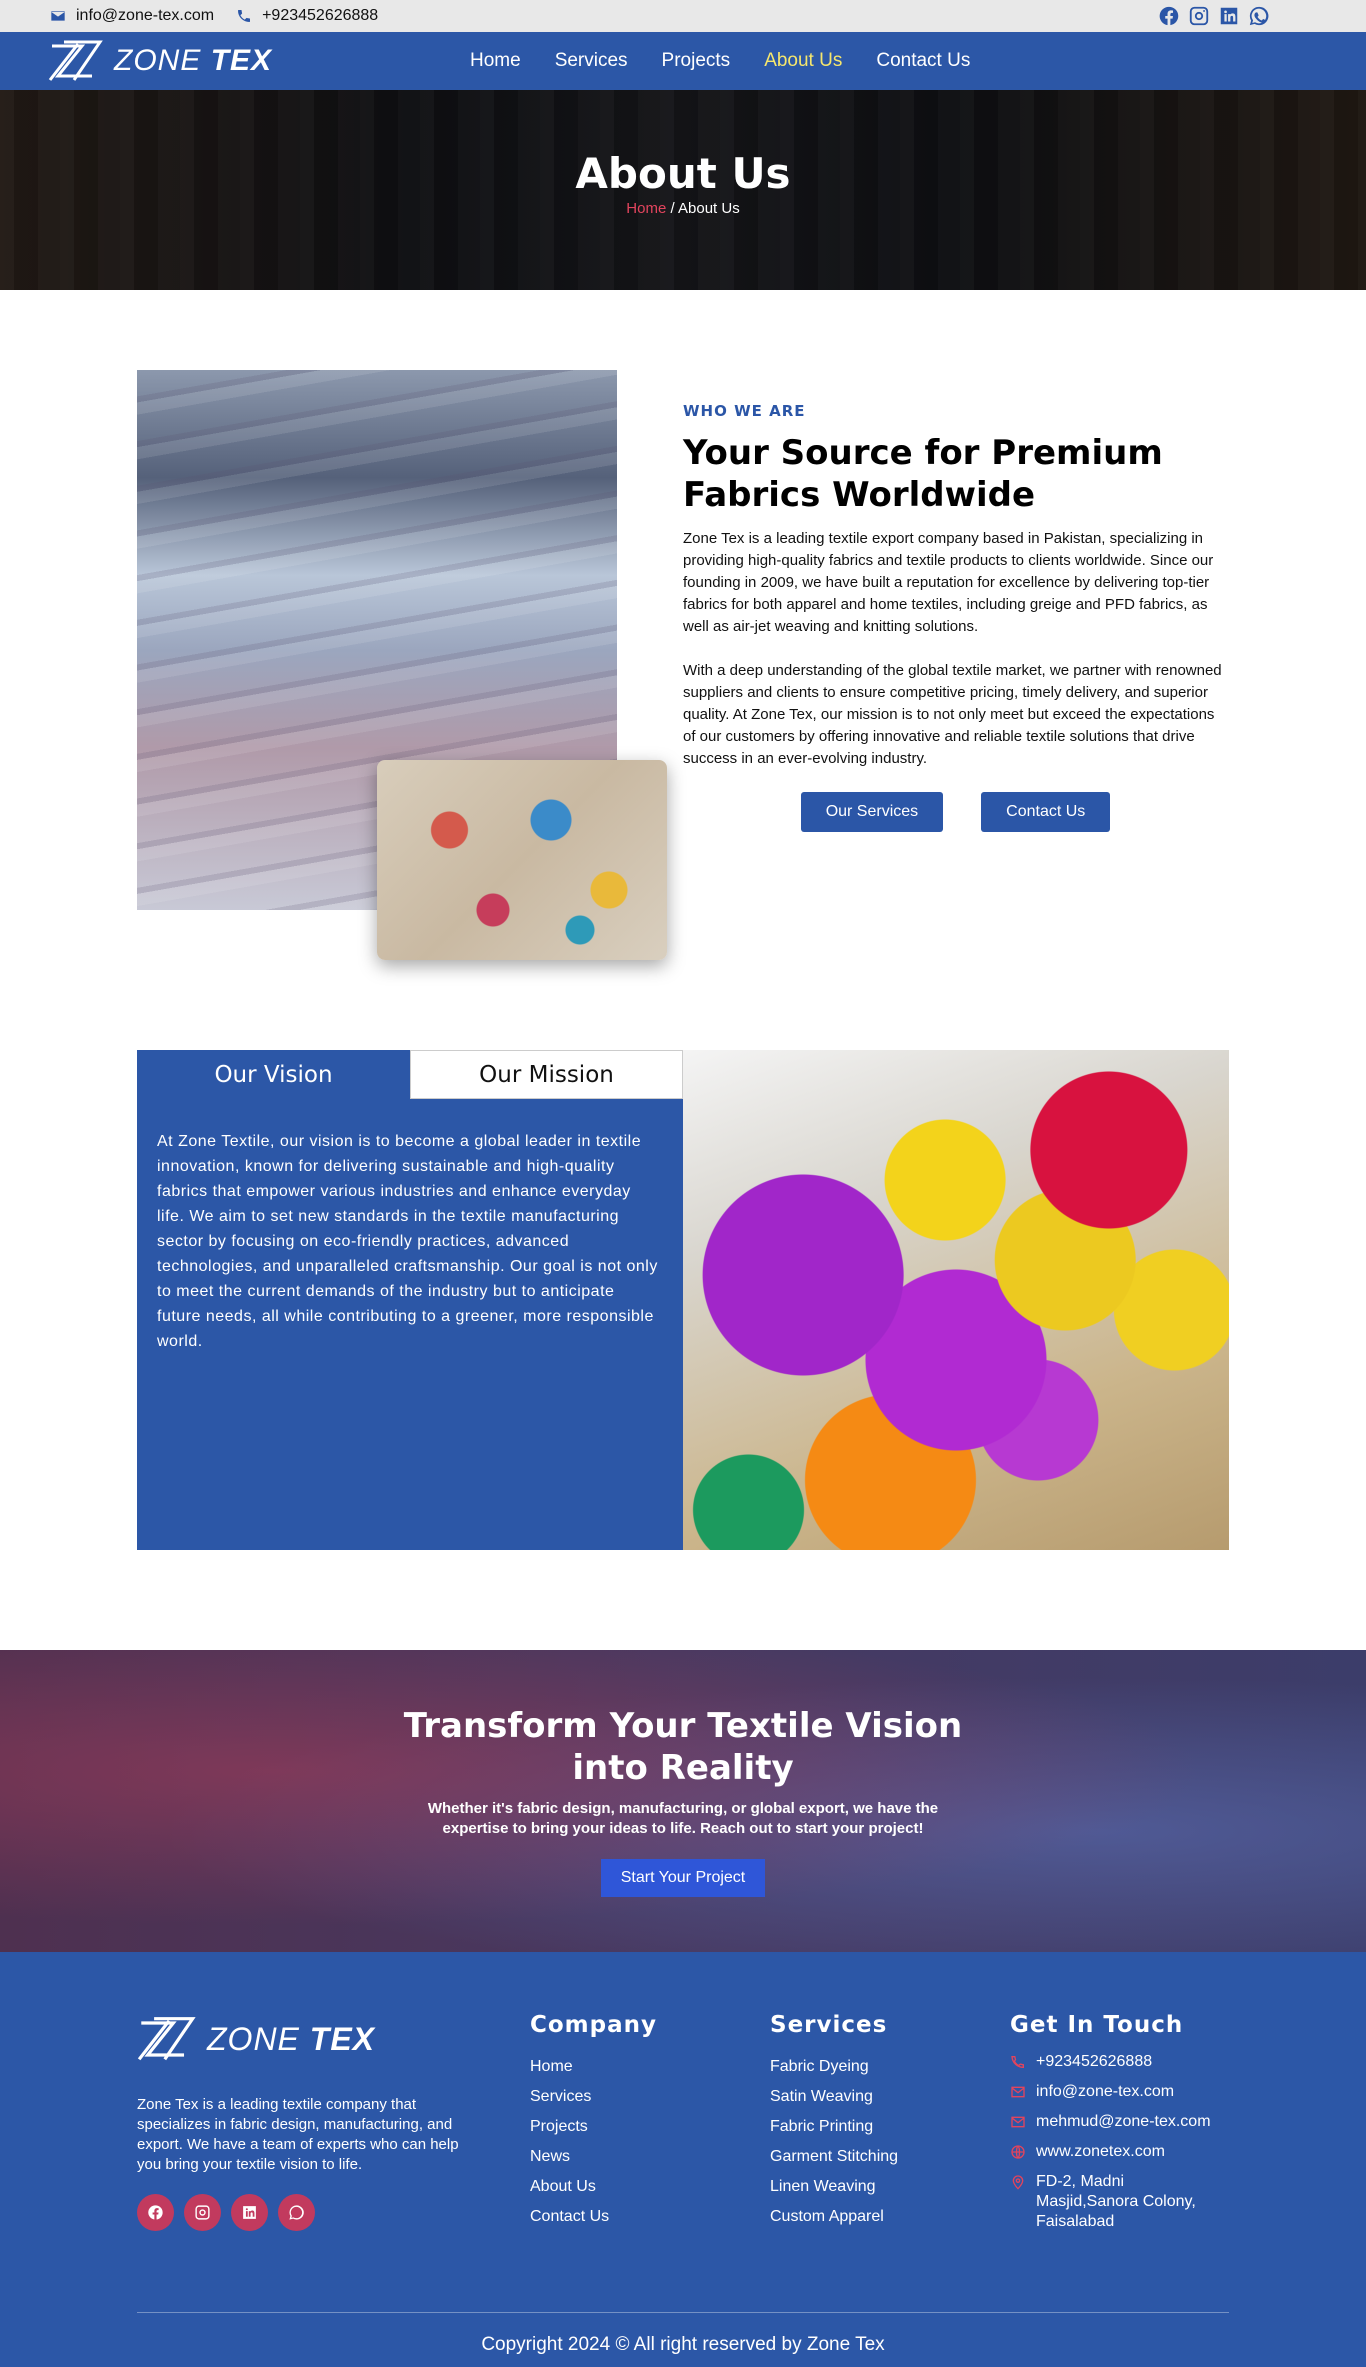  I want to click on map-pin-icon, so click(1018, 2182).